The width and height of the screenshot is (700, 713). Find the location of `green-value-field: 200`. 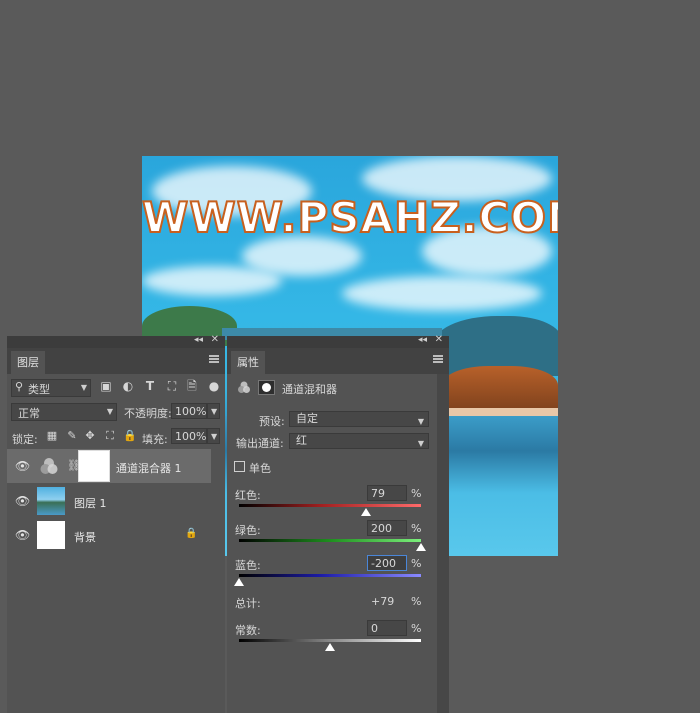

green-value-field: 200 is located at coordinates (387, 528).